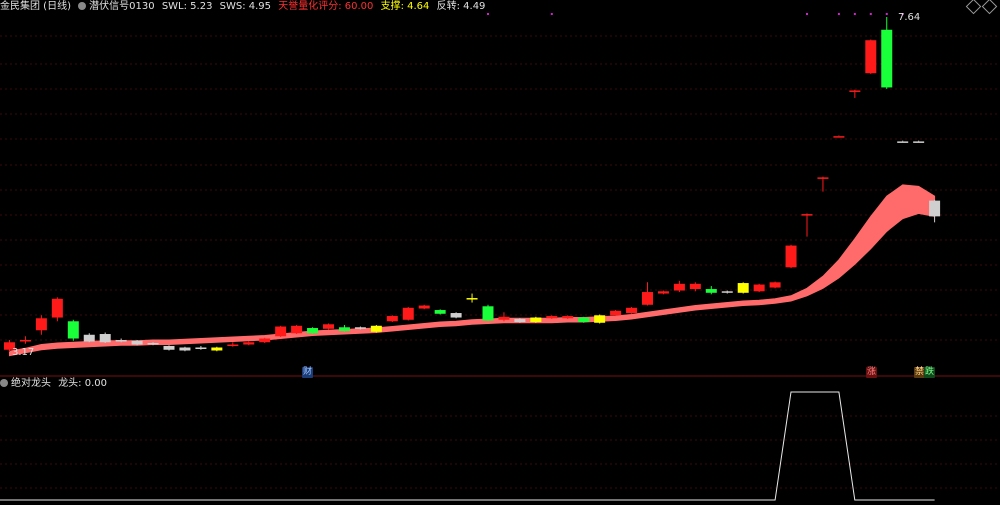 This screenshot has width=1000, height=505. I want to click on support-value: 支撑: 4.64, so click(405, 6).